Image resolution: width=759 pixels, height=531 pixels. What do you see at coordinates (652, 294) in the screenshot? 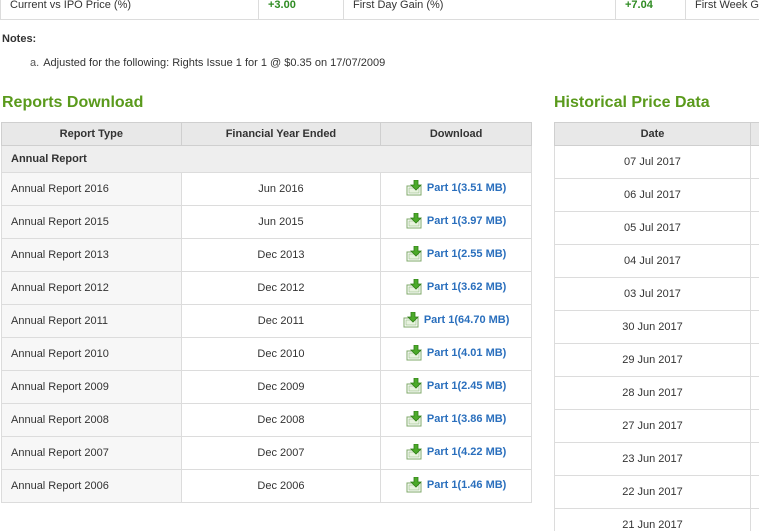
I see `date-cell: 03 Jul 2017` at bounding box center [652, 294].